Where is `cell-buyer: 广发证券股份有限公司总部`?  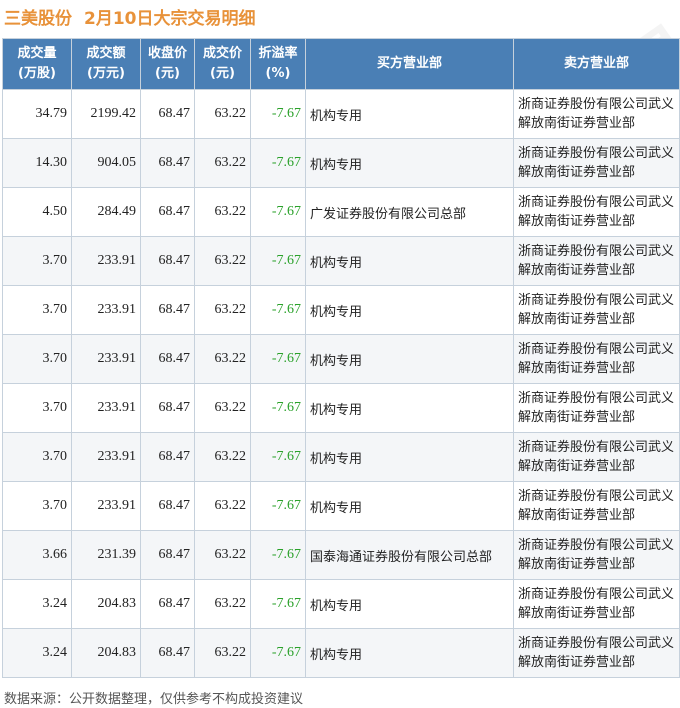 cell-buyer: 广发证券股份有限公司总部 is located at coordinates (409, 212).